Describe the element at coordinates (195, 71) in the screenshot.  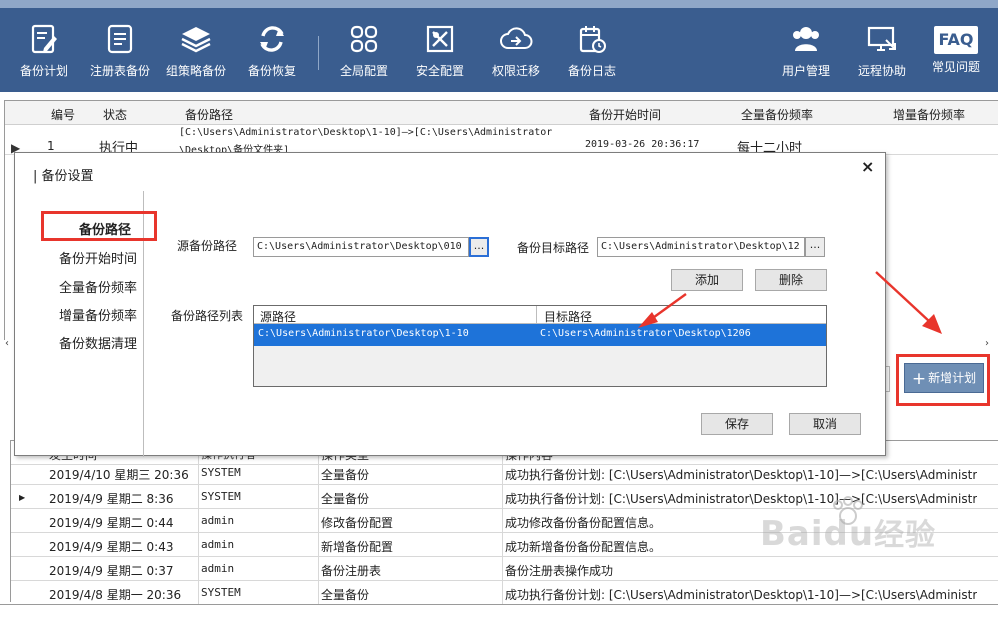
I see `toolbar-label: 组策略备份` at that location.